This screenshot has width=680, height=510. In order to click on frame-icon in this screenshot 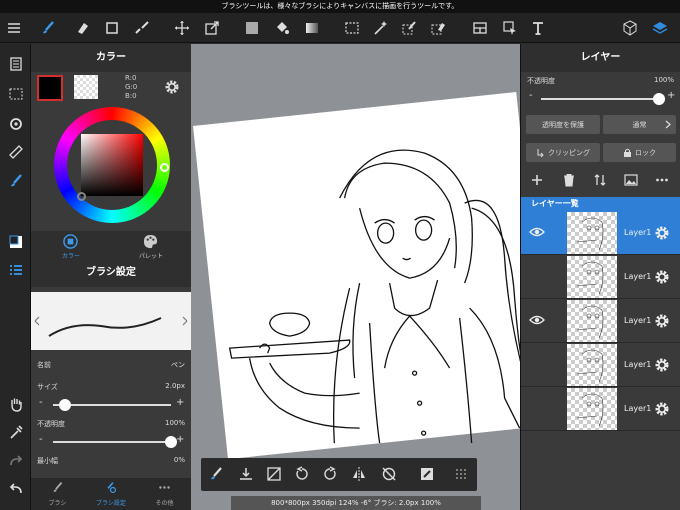, I will do `click(480, 28)`.